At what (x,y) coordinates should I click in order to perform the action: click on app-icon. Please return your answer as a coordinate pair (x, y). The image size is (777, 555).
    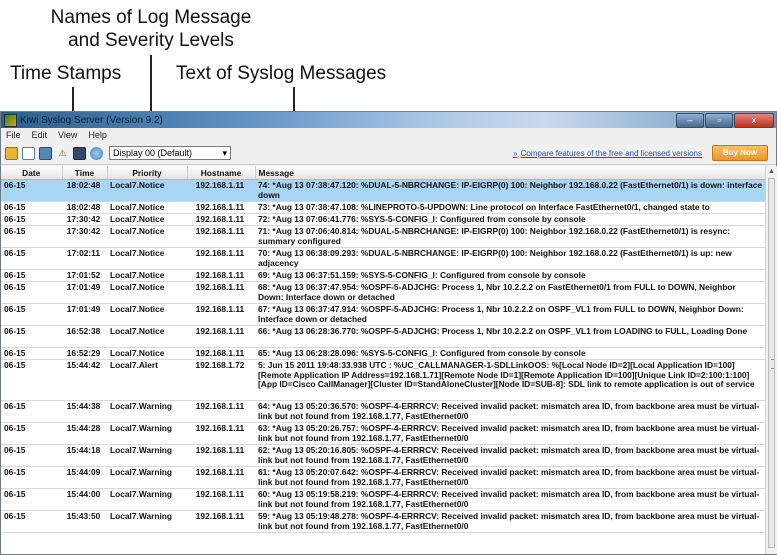
    Looking at the image, I should click on (10, 120).